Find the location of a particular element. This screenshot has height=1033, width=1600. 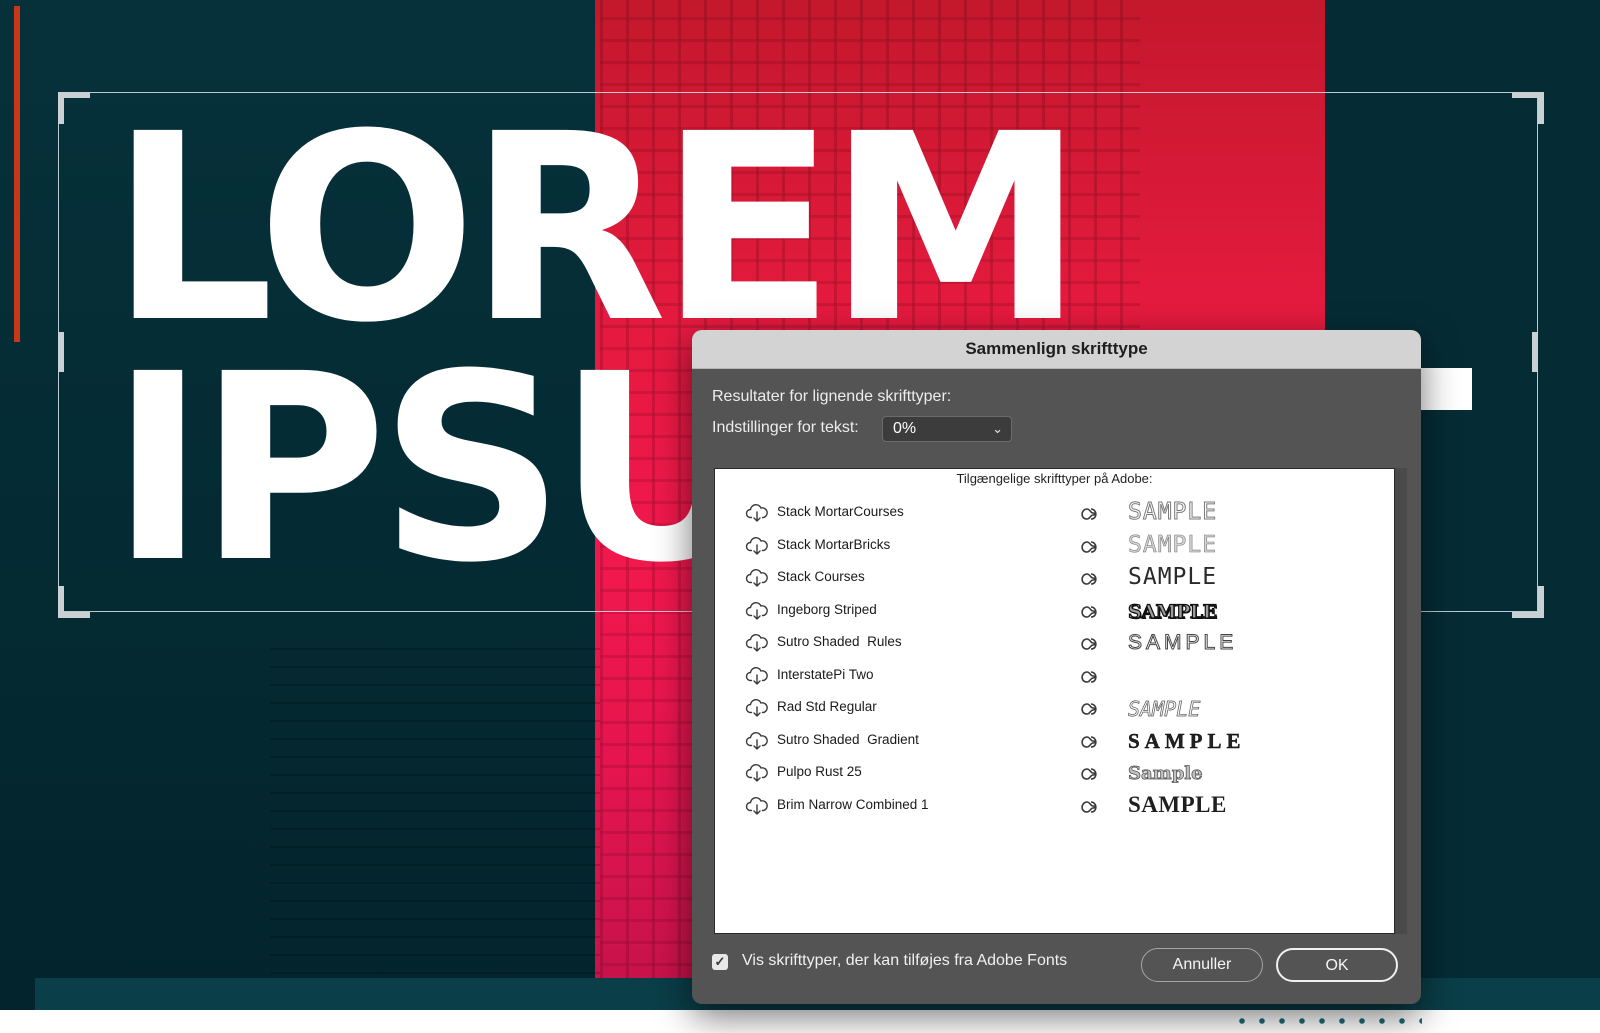

font-name: Stack Courses is located at coordinates (821, 576).